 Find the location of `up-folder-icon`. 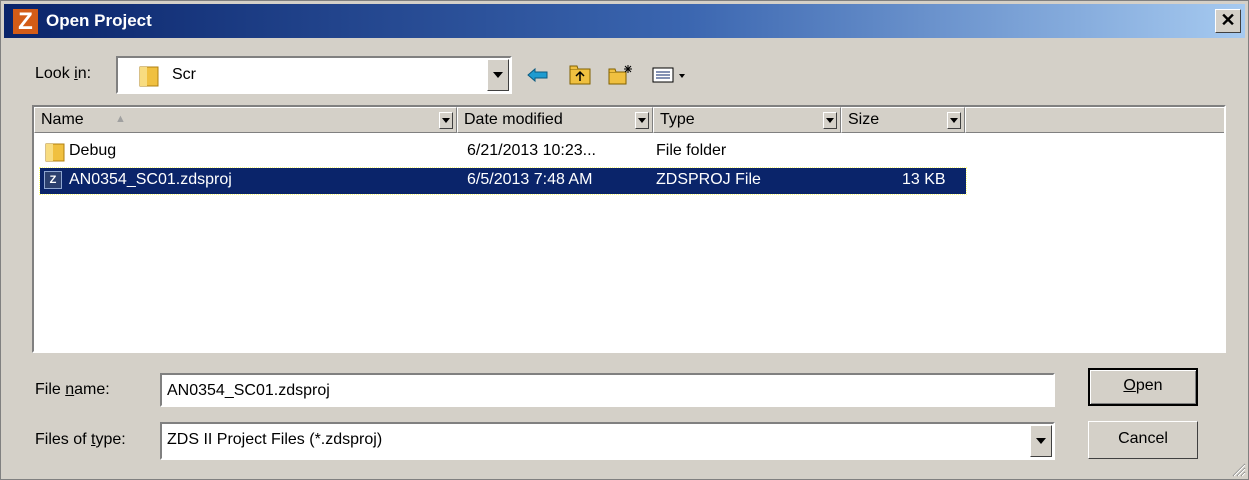

up-folder-icon is located at coordinates (580, 75).